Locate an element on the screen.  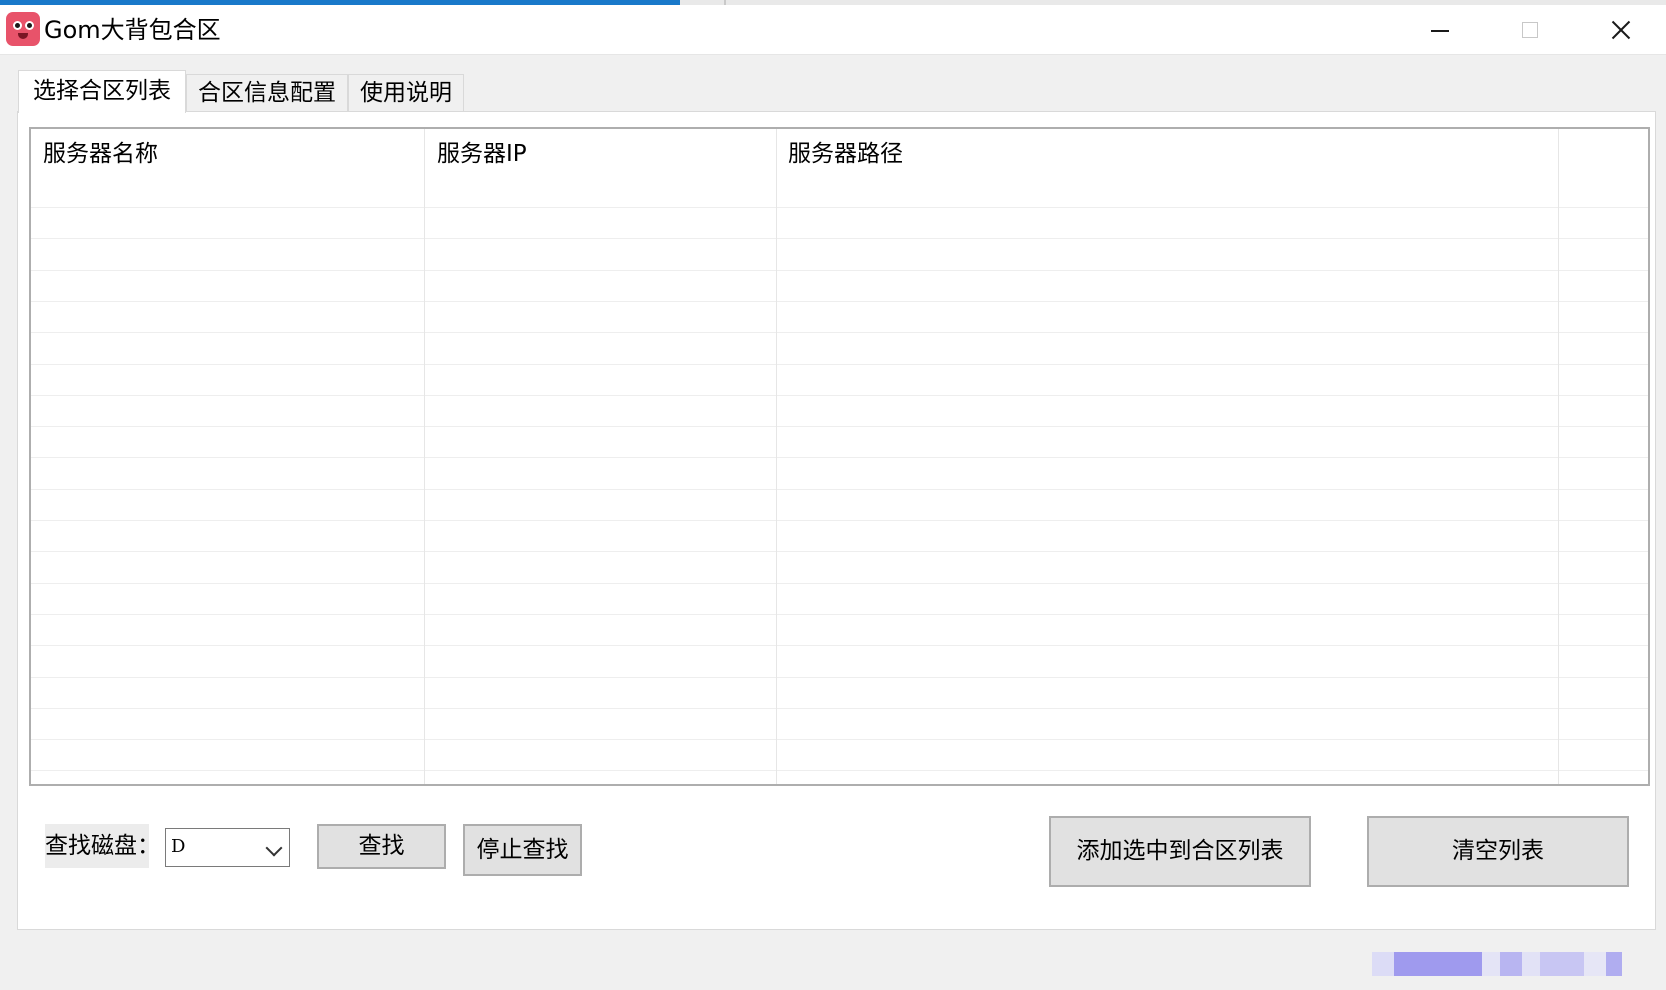
tab-merge-config: 合区信息配置 is located at coordinates (267, 93).